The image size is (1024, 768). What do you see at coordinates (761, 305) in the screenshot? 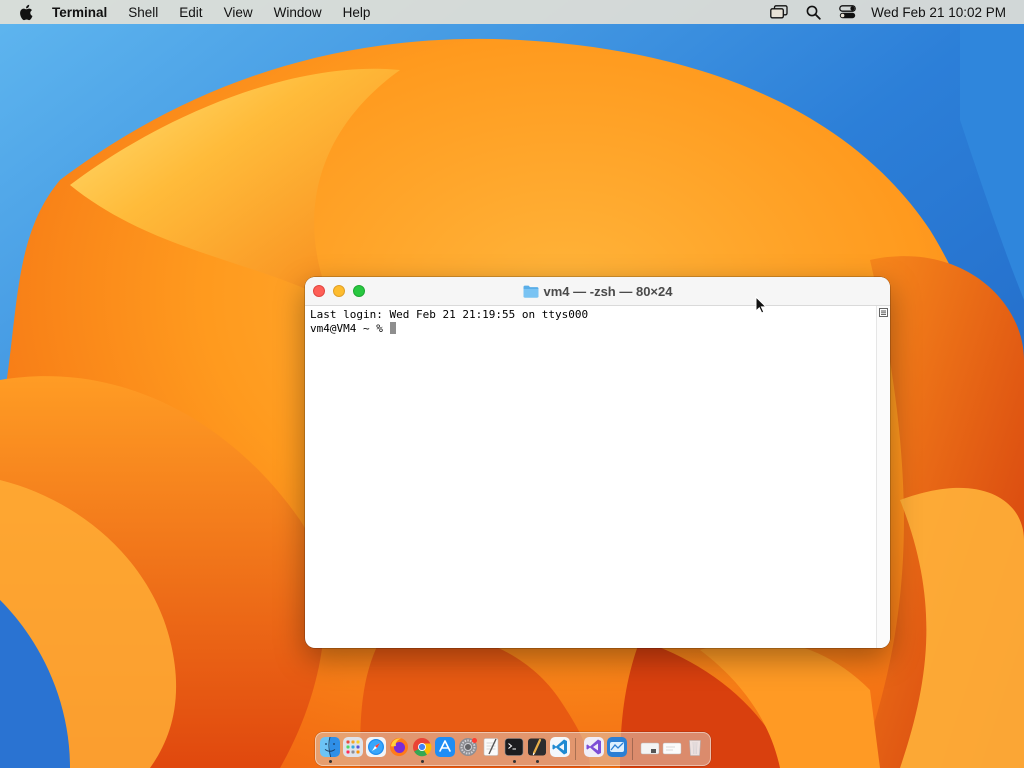
I see `mouse-pointer-icon` at bounding box center [761, 305].